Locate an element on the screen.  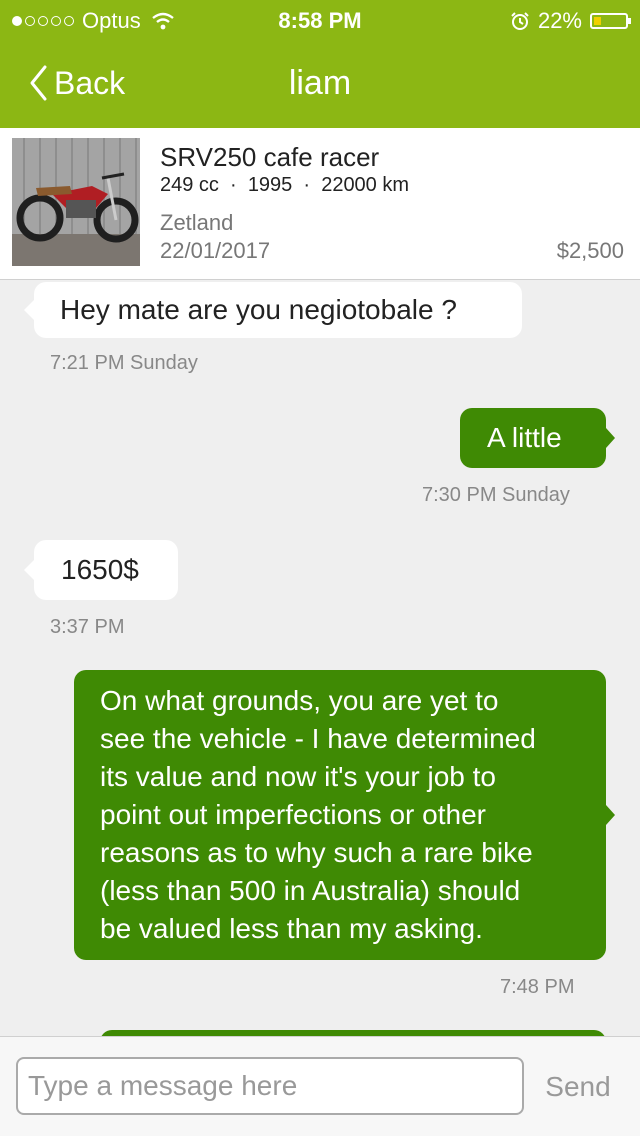
listing-thumbnail is located at coordinates (76, 202).